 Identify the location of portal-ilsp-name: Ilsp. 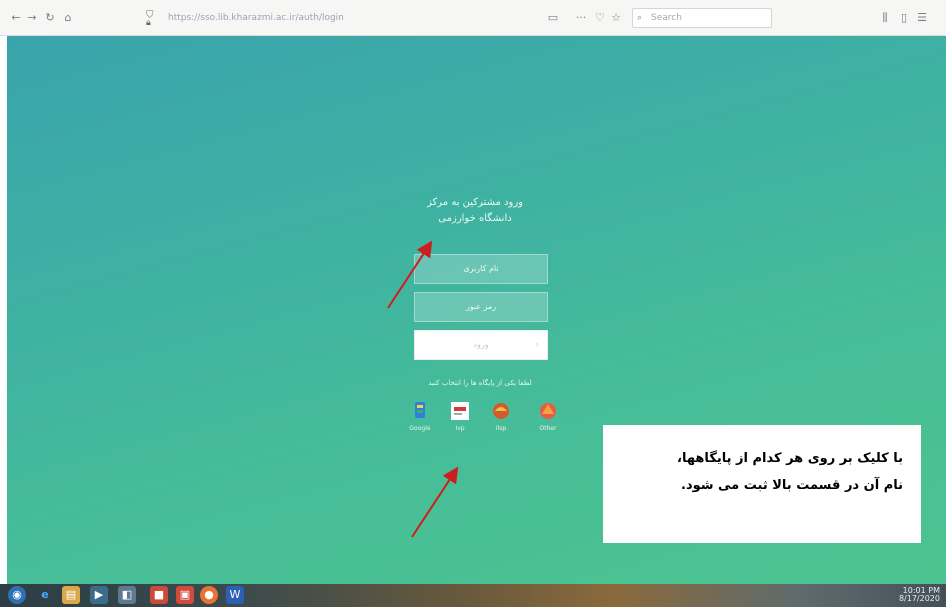
(501, 428).